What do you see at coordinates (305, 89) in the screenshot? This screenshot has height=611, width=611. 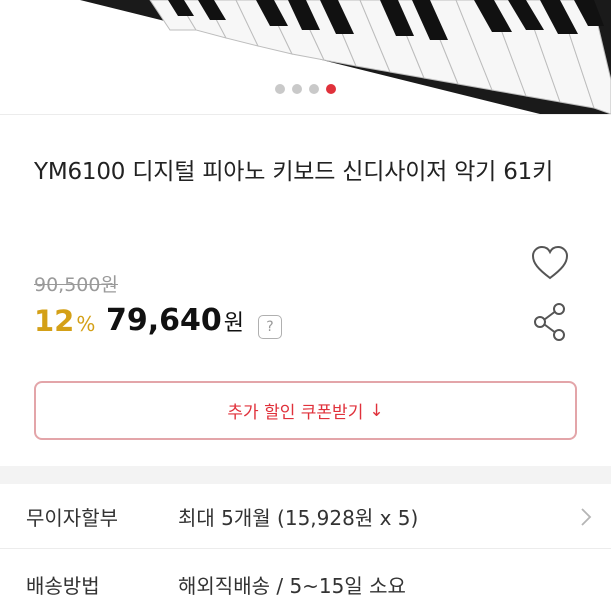 I see `carousel-indicator` at bounding box center [305, 89].